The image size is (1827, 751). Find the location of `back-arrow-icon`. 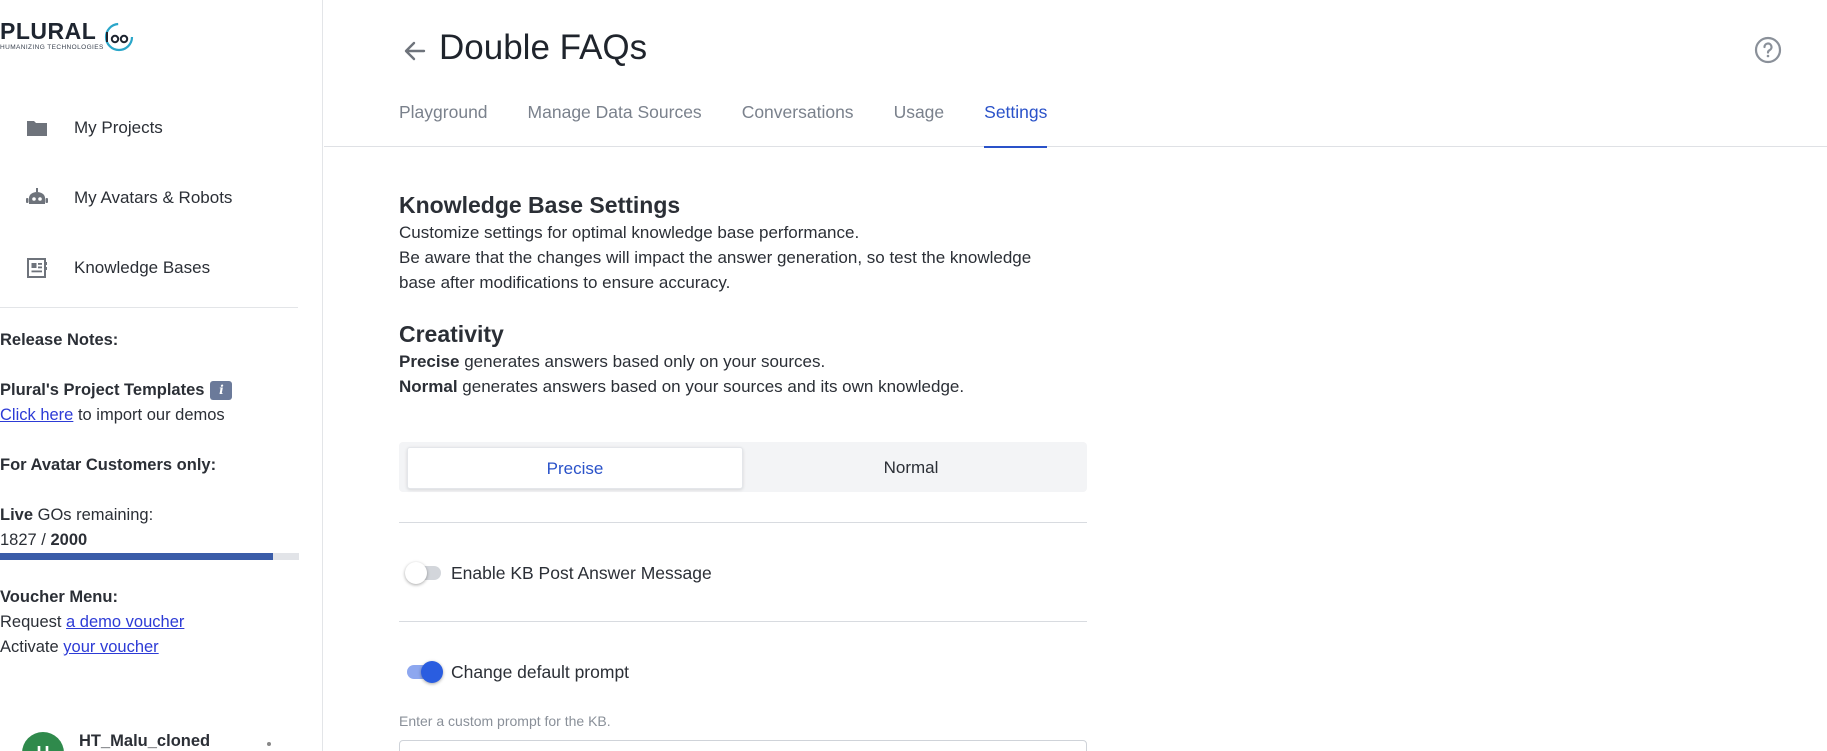

back-arrow-icon is located at coordinates (415, 51).